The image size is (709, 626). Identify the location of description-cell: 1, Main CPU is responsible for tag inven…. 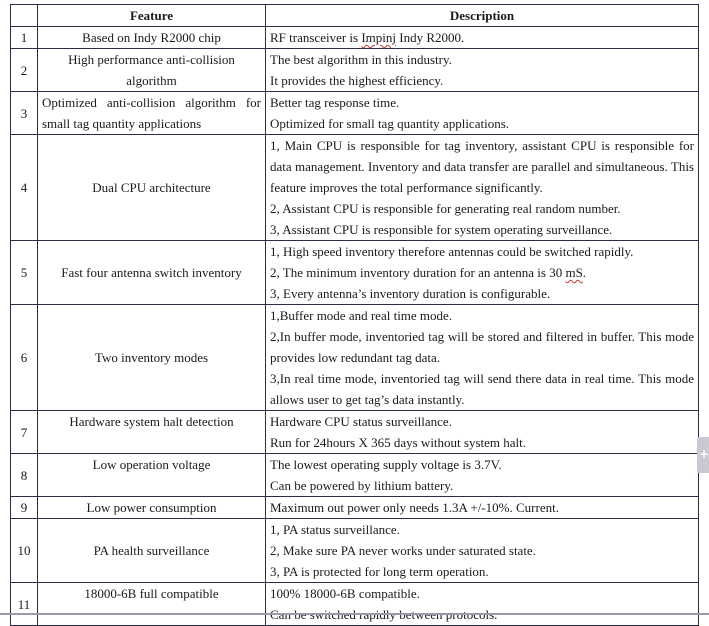
(482, 187).